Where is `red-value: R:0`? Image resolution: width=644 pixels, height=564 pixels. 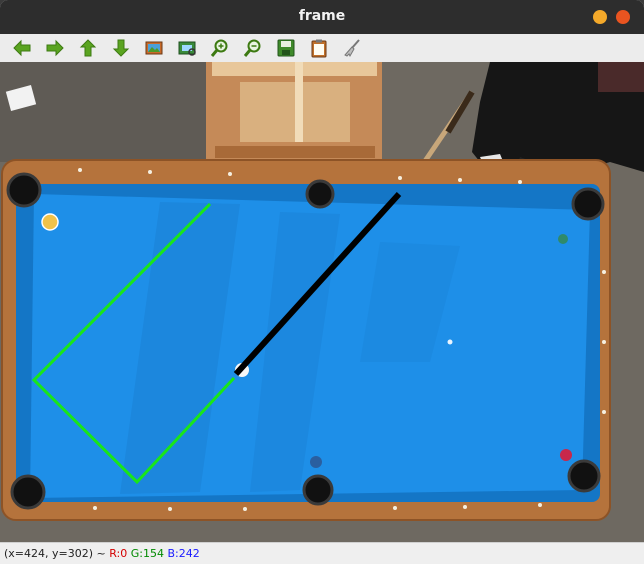
red-value: R:0 is located at coordinates (118, 553).